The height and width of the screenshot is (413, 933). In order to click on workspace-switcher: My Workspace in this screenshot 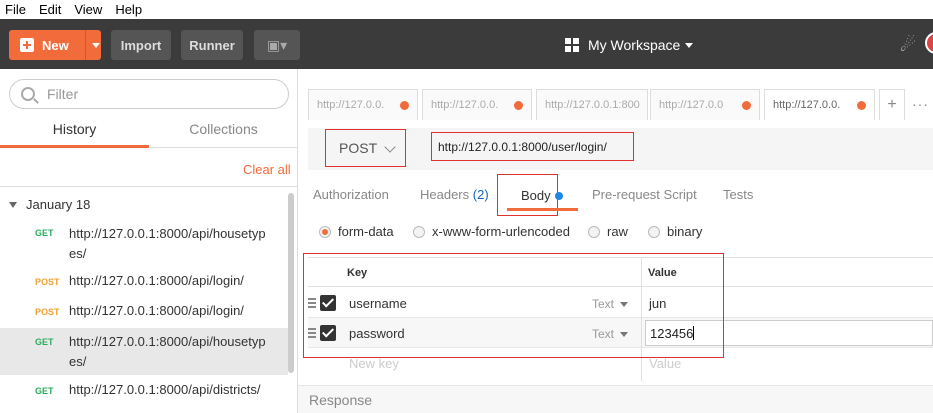, I will do `click(629, 45)`.